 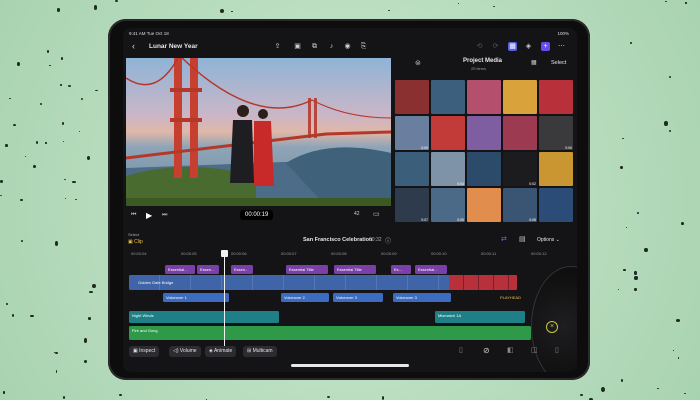 I want to click on mic-icon: ♪, so click(x=331, y=46).